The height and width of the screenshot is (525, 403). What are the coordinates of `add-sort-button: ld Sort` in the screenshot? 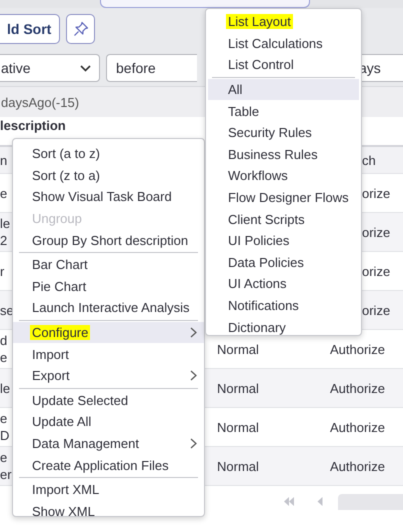 It's located at (30, 29).